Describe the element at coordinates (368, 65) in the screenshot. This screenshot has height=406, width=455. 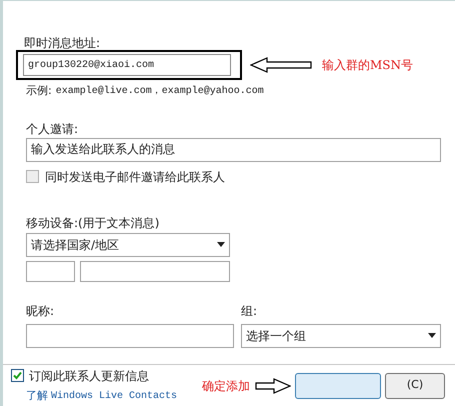
I see `annotation-text: 输入群的MSN号` at that location.